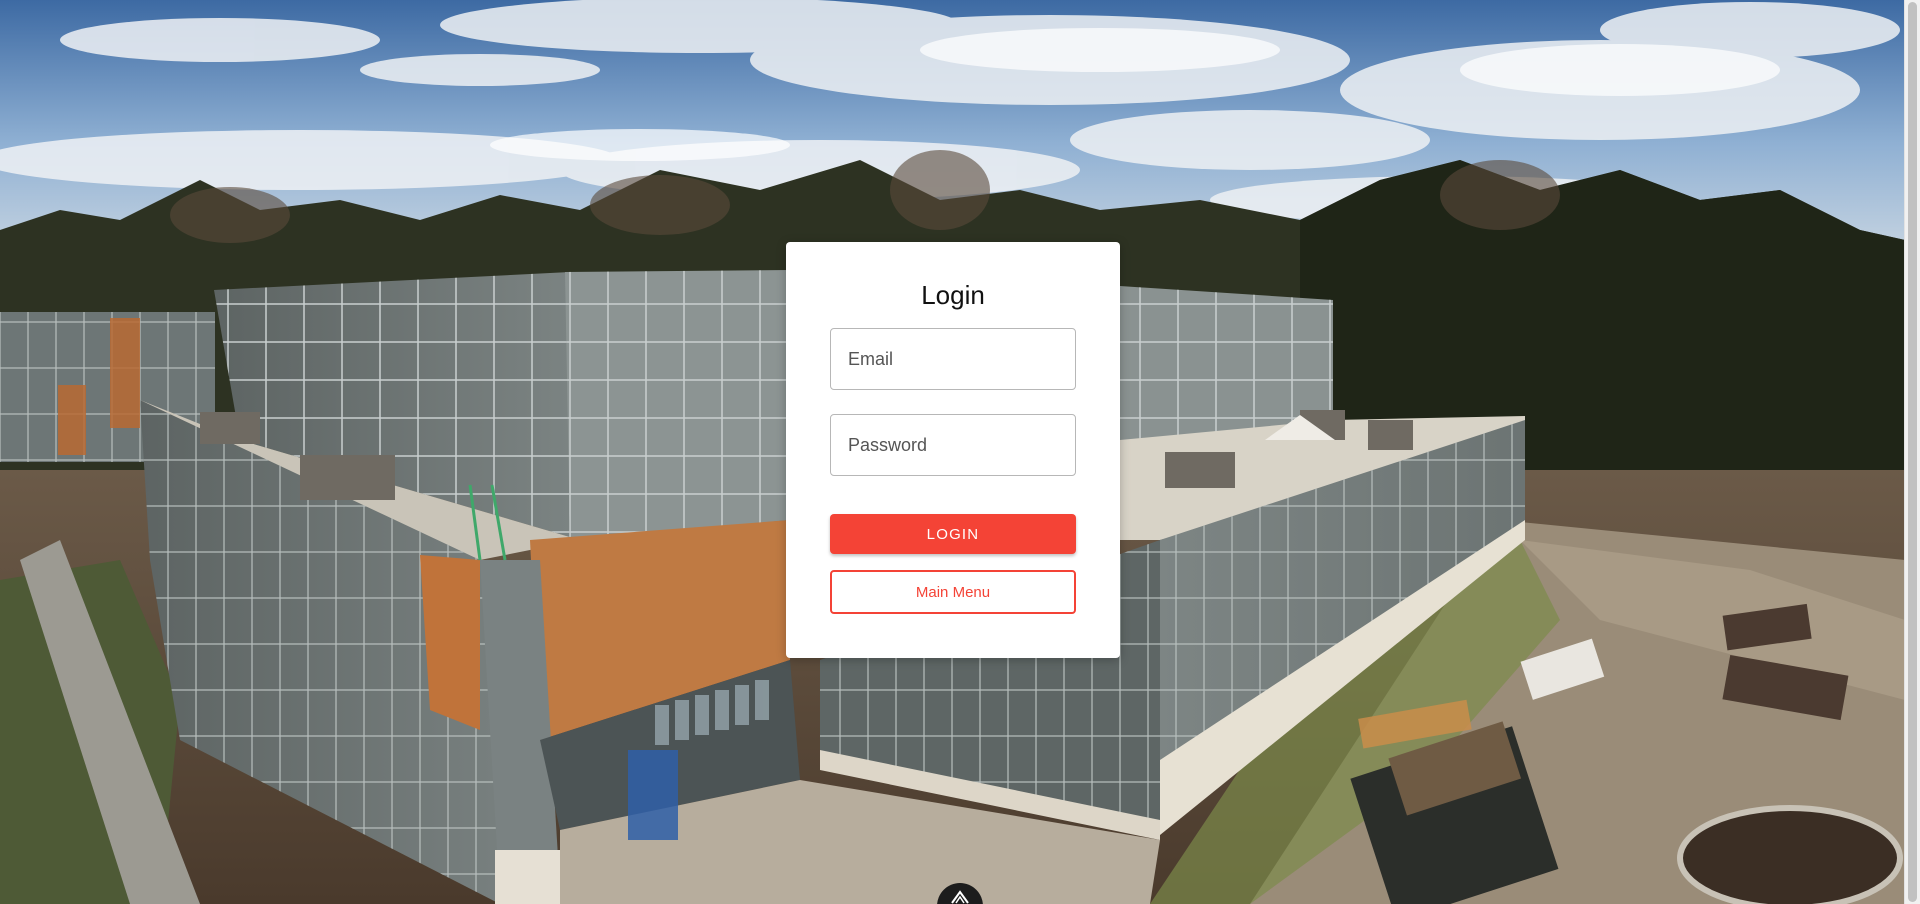 The height and width of the screenshot is (904, 1920). Describe the element at coordinates (953, 592) in the screenshot. I see `main-menu-button: Main Menu` at that location.